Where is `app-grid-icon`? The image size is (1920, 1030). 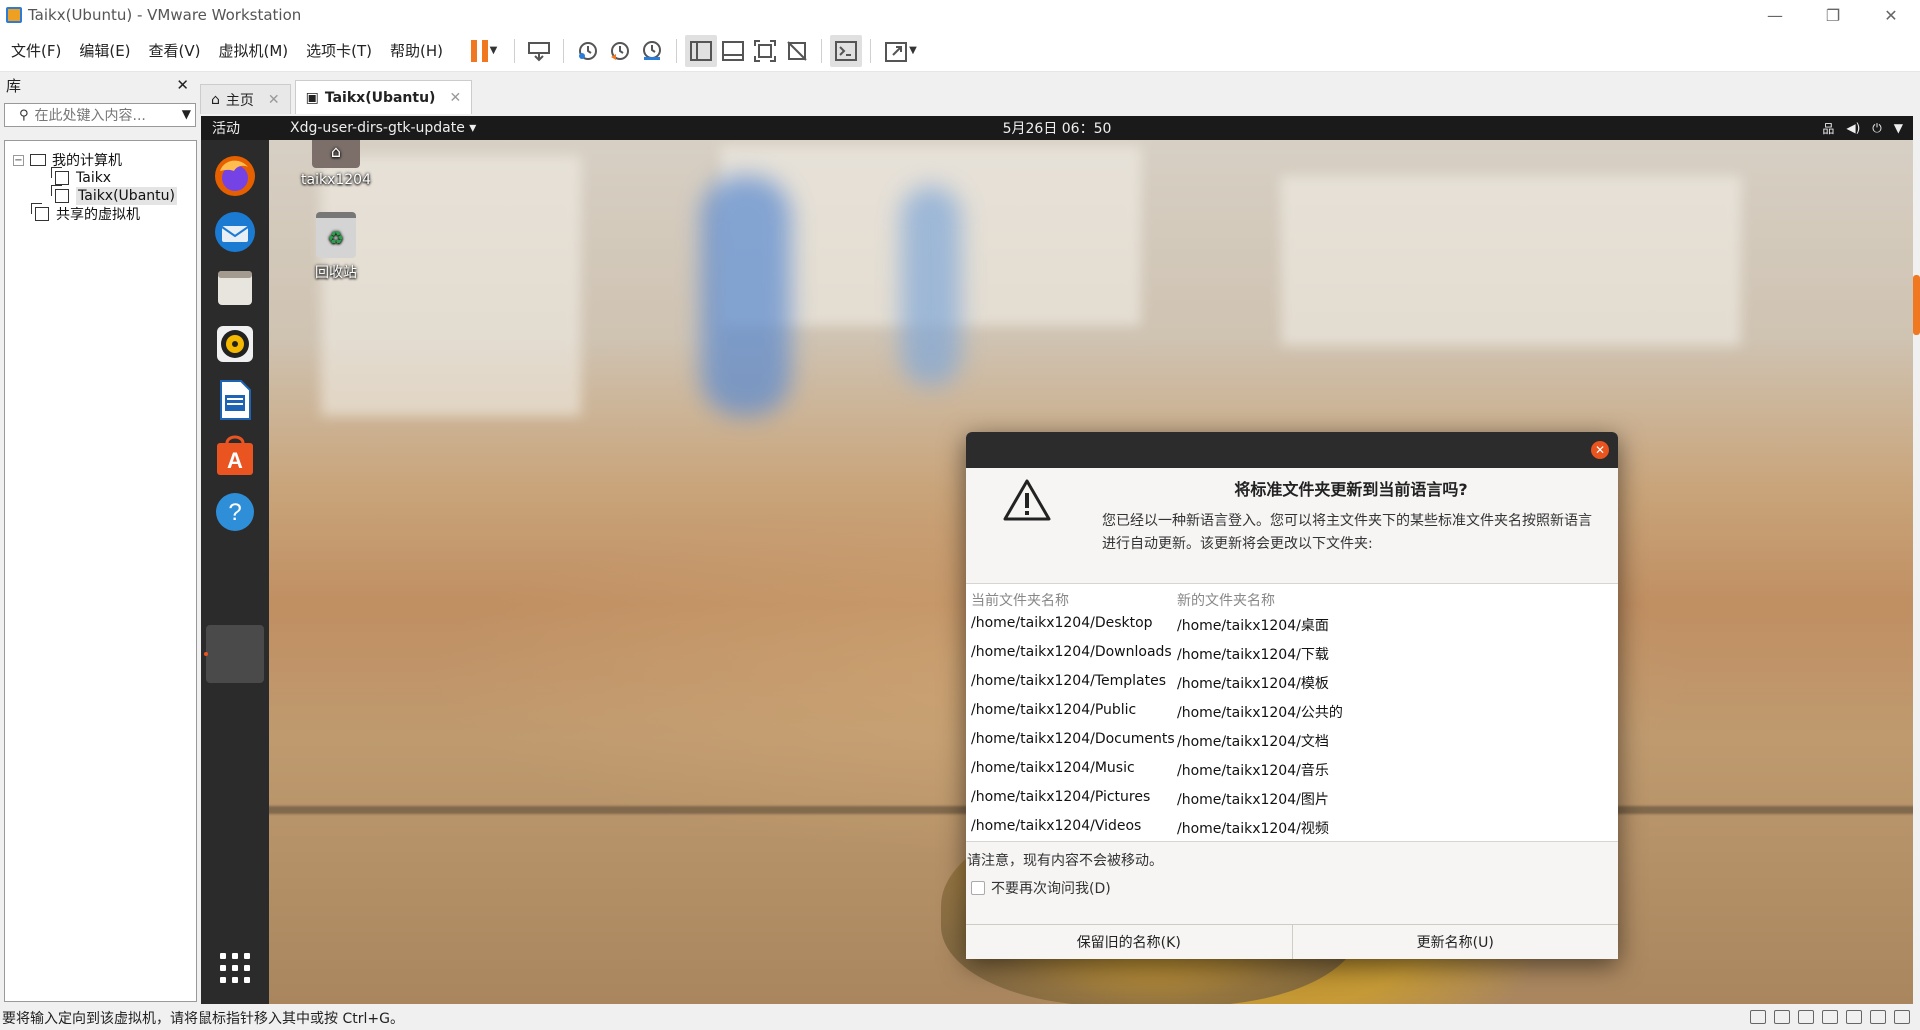 app-grid-icon is located at coordinates (235, 968).